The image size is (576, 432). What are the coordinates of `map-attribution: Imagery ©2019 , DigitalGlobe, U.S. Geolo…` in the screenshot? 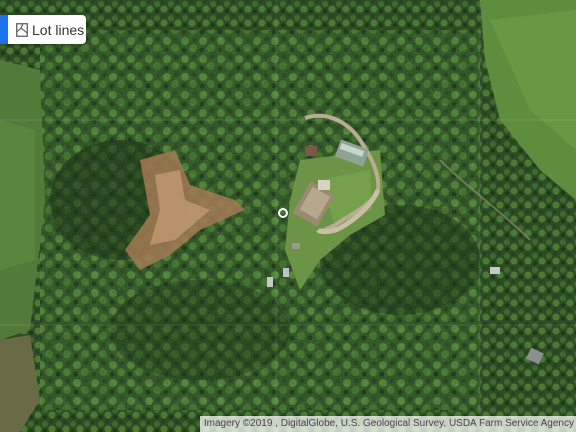 It's located at (387, 424).